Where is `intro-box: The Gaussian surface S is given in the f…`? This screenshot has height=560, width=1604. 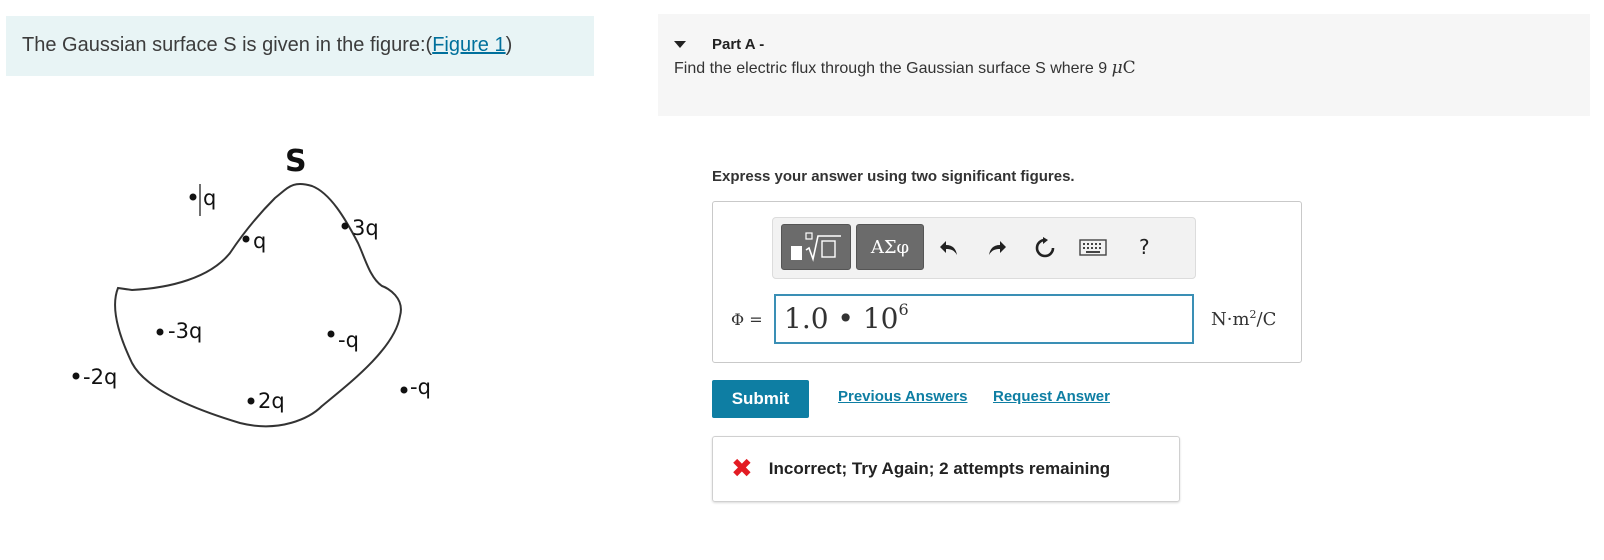 intro-box: The Gaussian surface S is given in the f… is located at coordinates (300, 46).